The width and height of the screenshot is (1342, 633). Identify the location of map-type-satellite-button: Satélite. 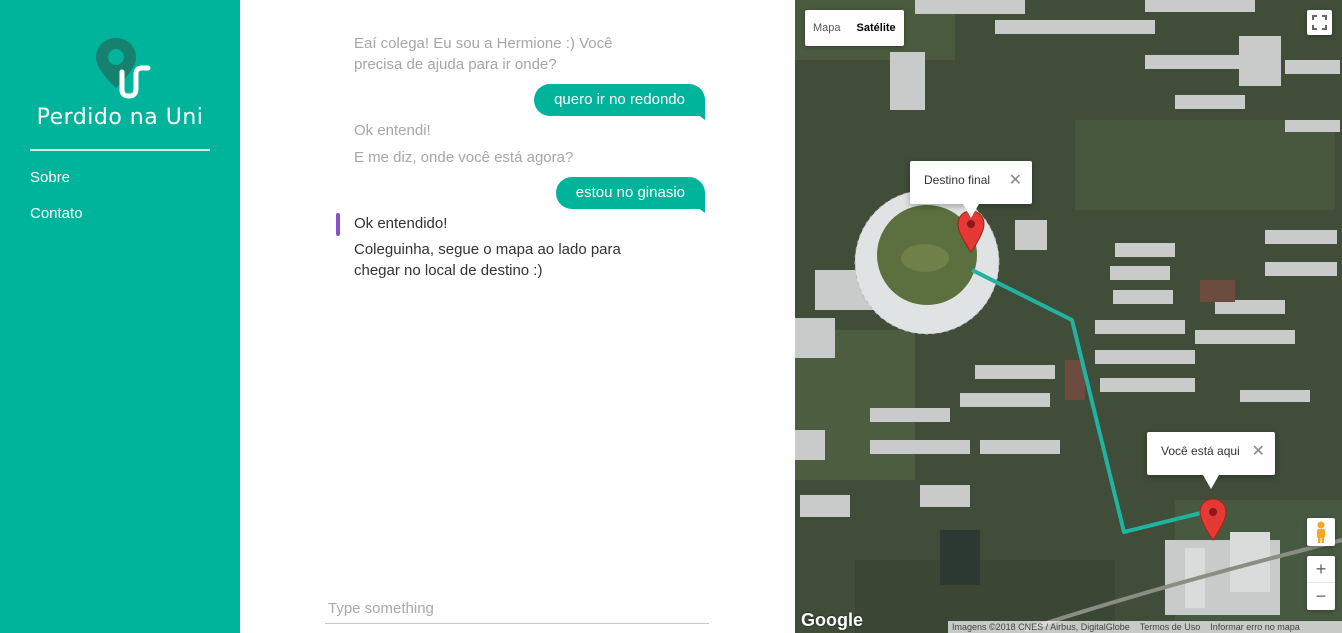
(876, 28).